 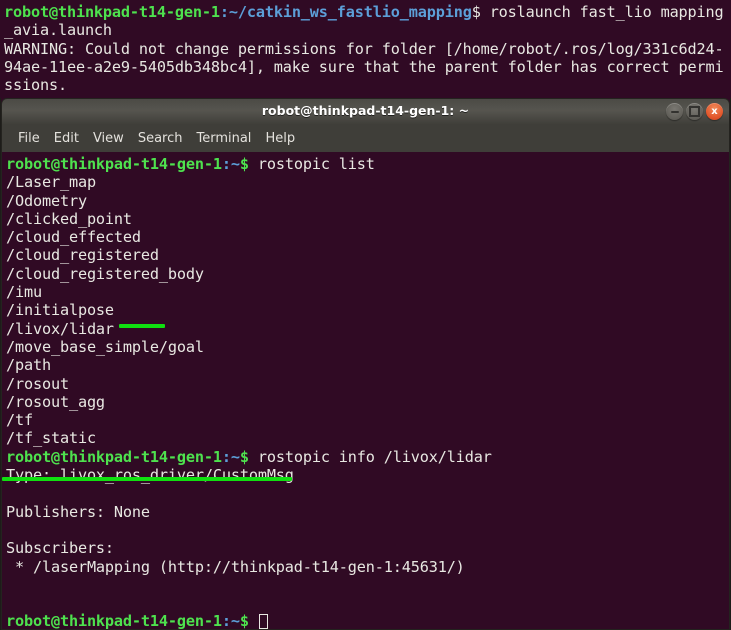 What do you see at coordinates (142, 326) in the screenshot?
I see `highlight-livox-lidar` at bounding box center [142, 326].